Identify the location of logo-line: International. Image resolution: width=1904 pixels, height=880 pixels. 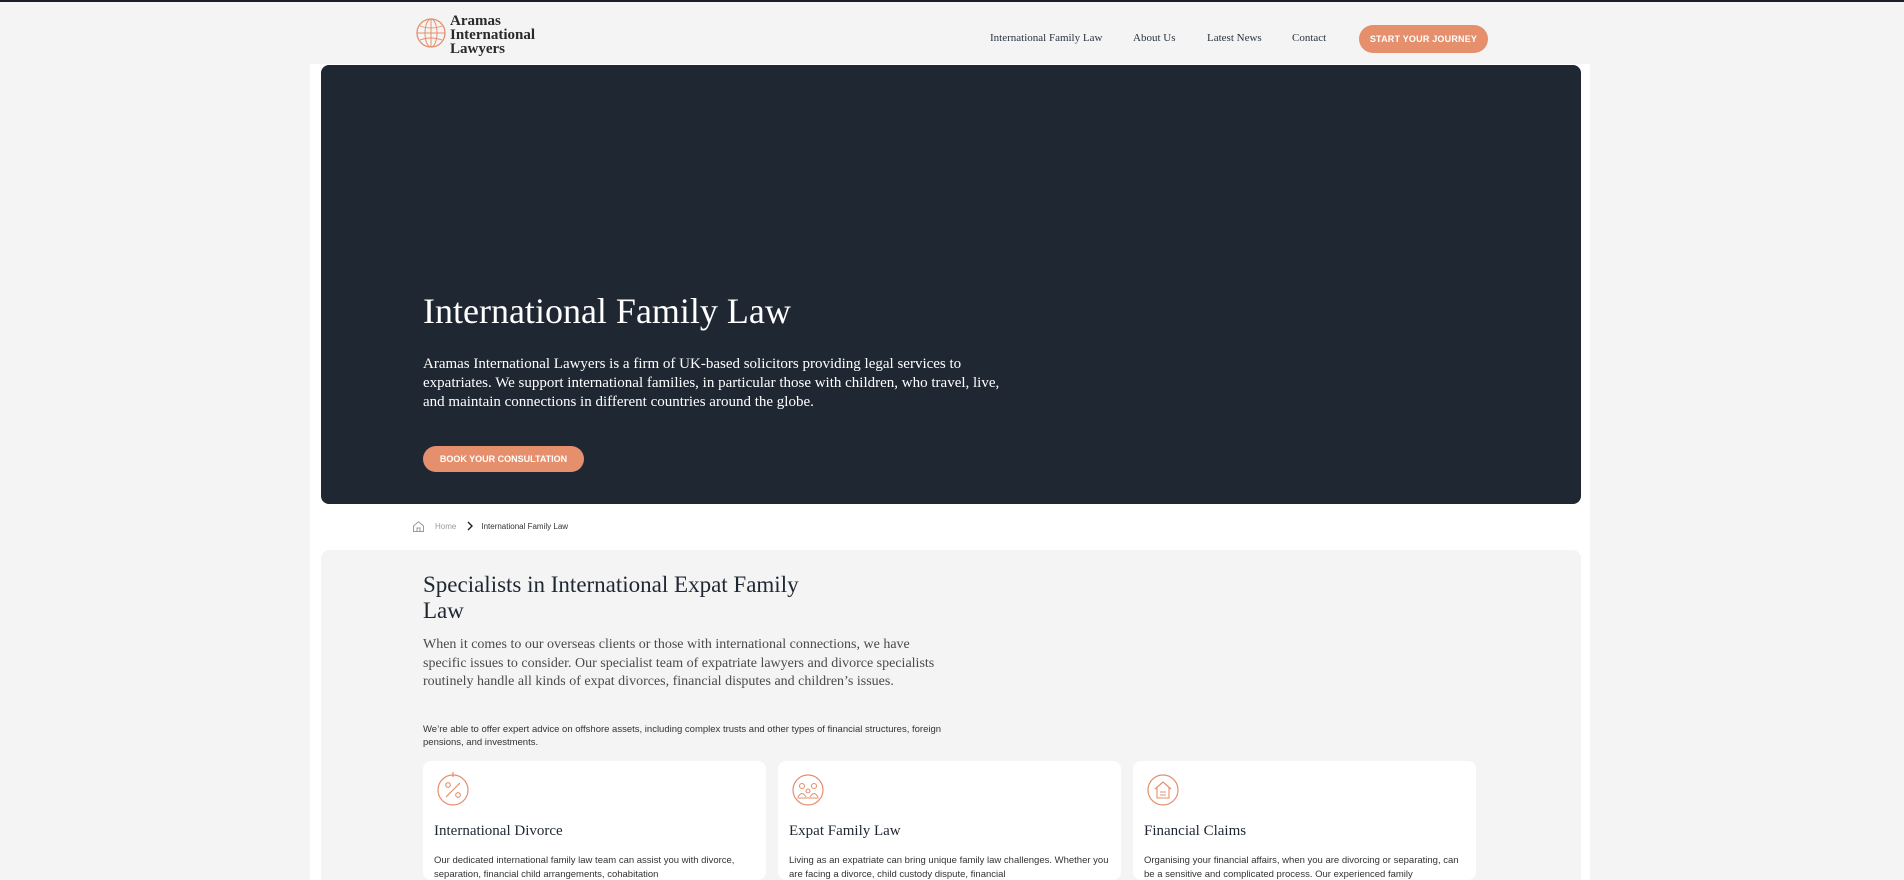
(493, 35).